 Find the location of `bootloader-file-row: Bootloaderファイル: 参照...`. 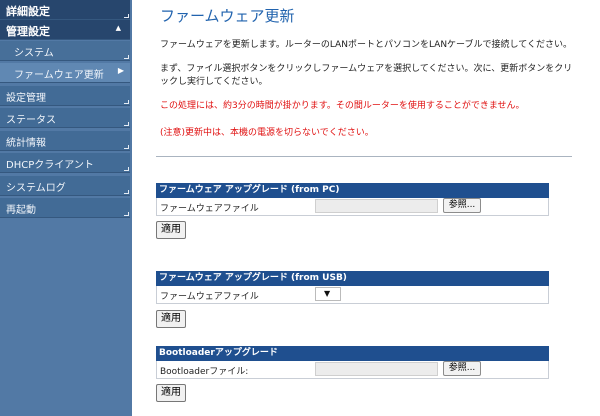

bootloader-file-row: Bootloaderファイル: 参照... is located at coordinates (352, 370).